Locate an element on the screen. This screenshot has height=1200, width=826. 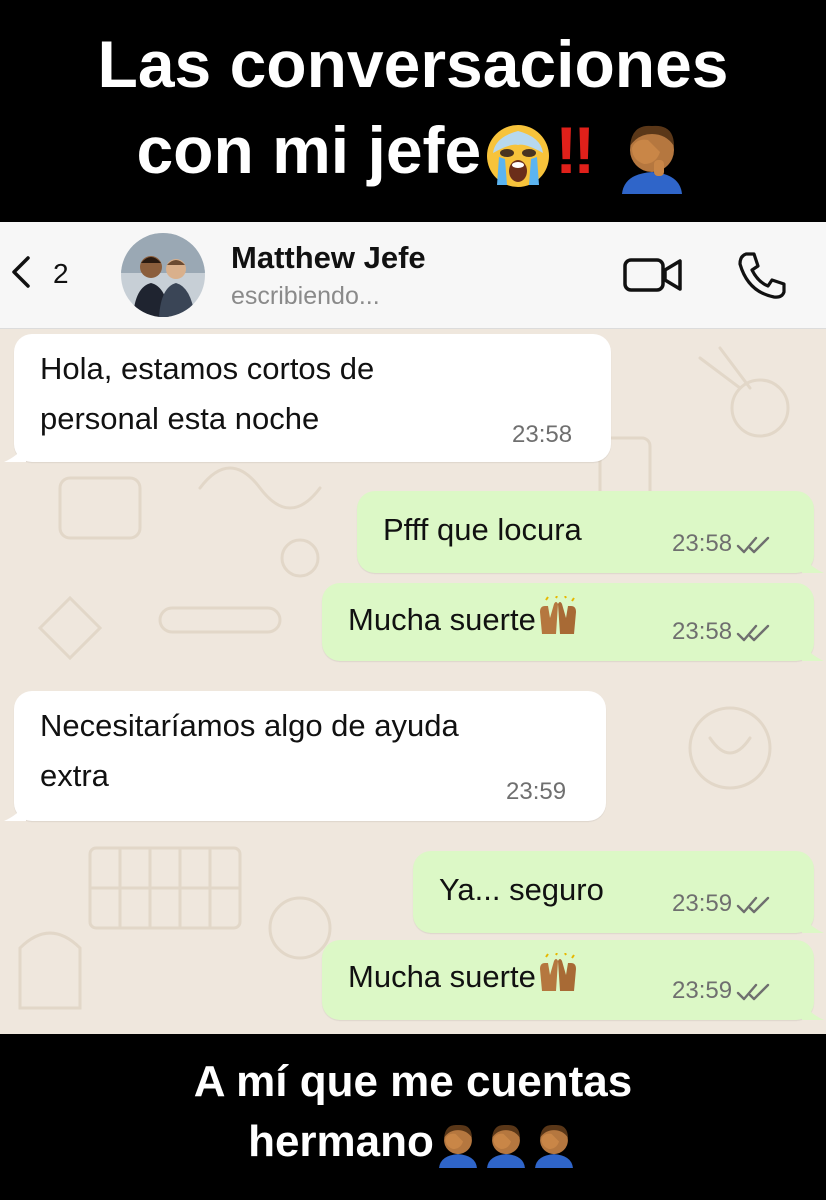
message-bubble-outgoing: Mucha suerte 23:58 is located at coordinates (573, 622).